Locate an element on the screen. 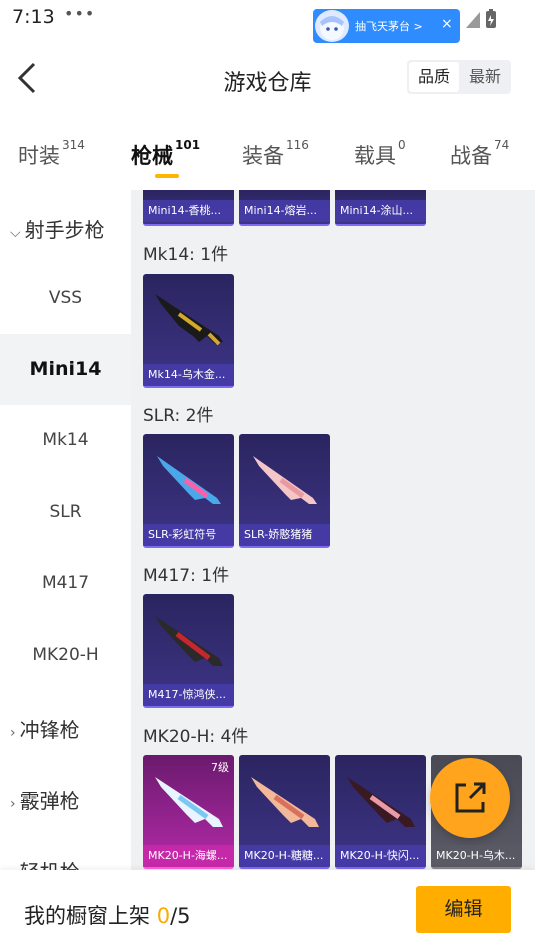  section-title: M417: 1件 is located at coordinates (186, 576).